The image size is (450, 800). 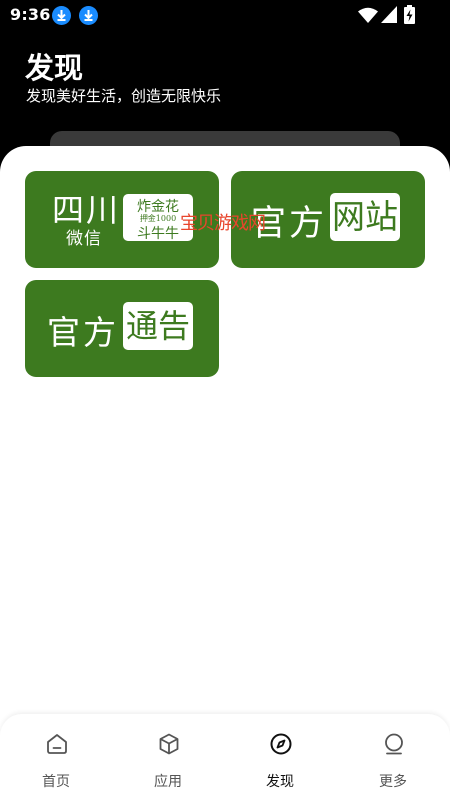 I want to click on nav-label: 应用, so click(x=168, y=782).